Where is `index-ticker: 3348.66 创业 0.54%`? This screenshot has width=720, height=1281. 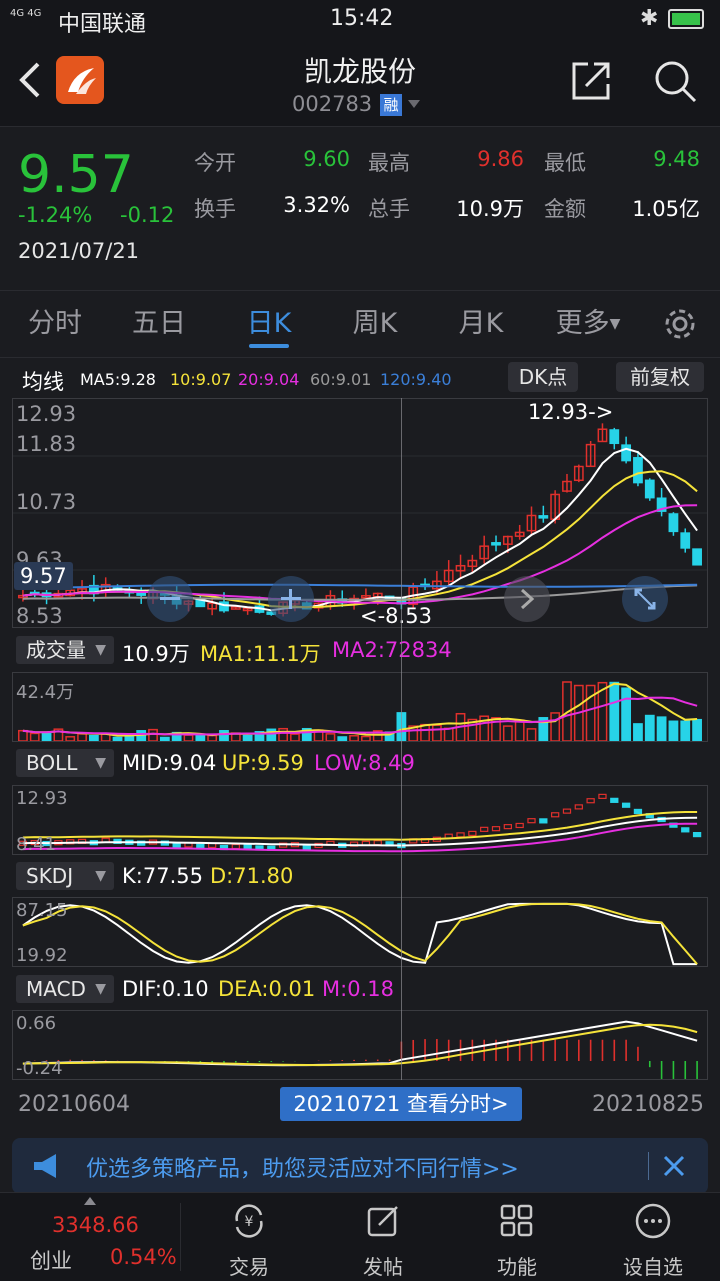 index-ticker: 3348.66 创业 0.54% is located at coordinates (90, 1237).